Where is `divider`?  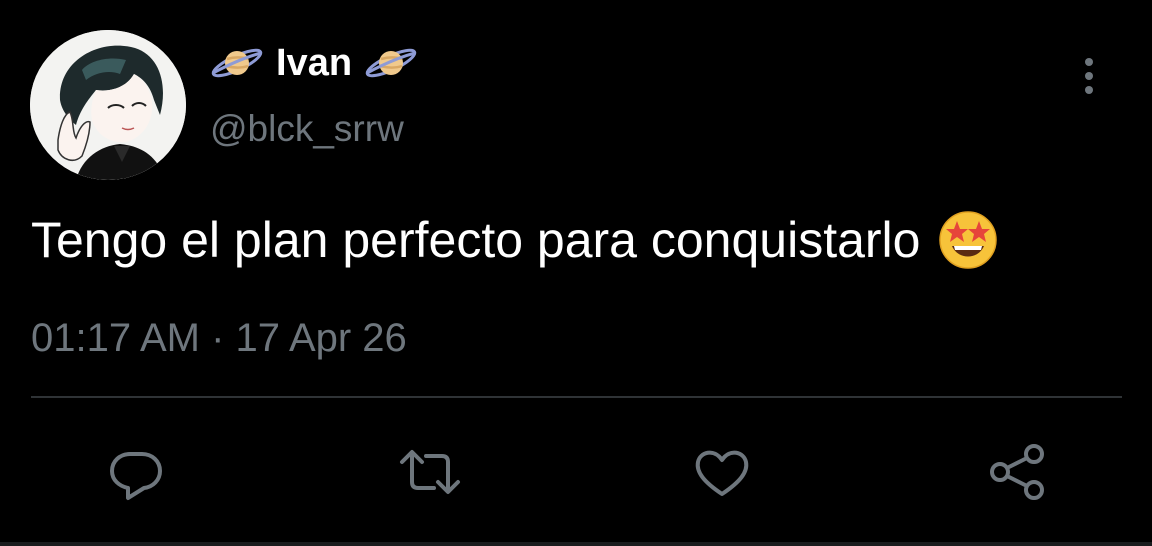
divider is located at coordinates (576, 397).